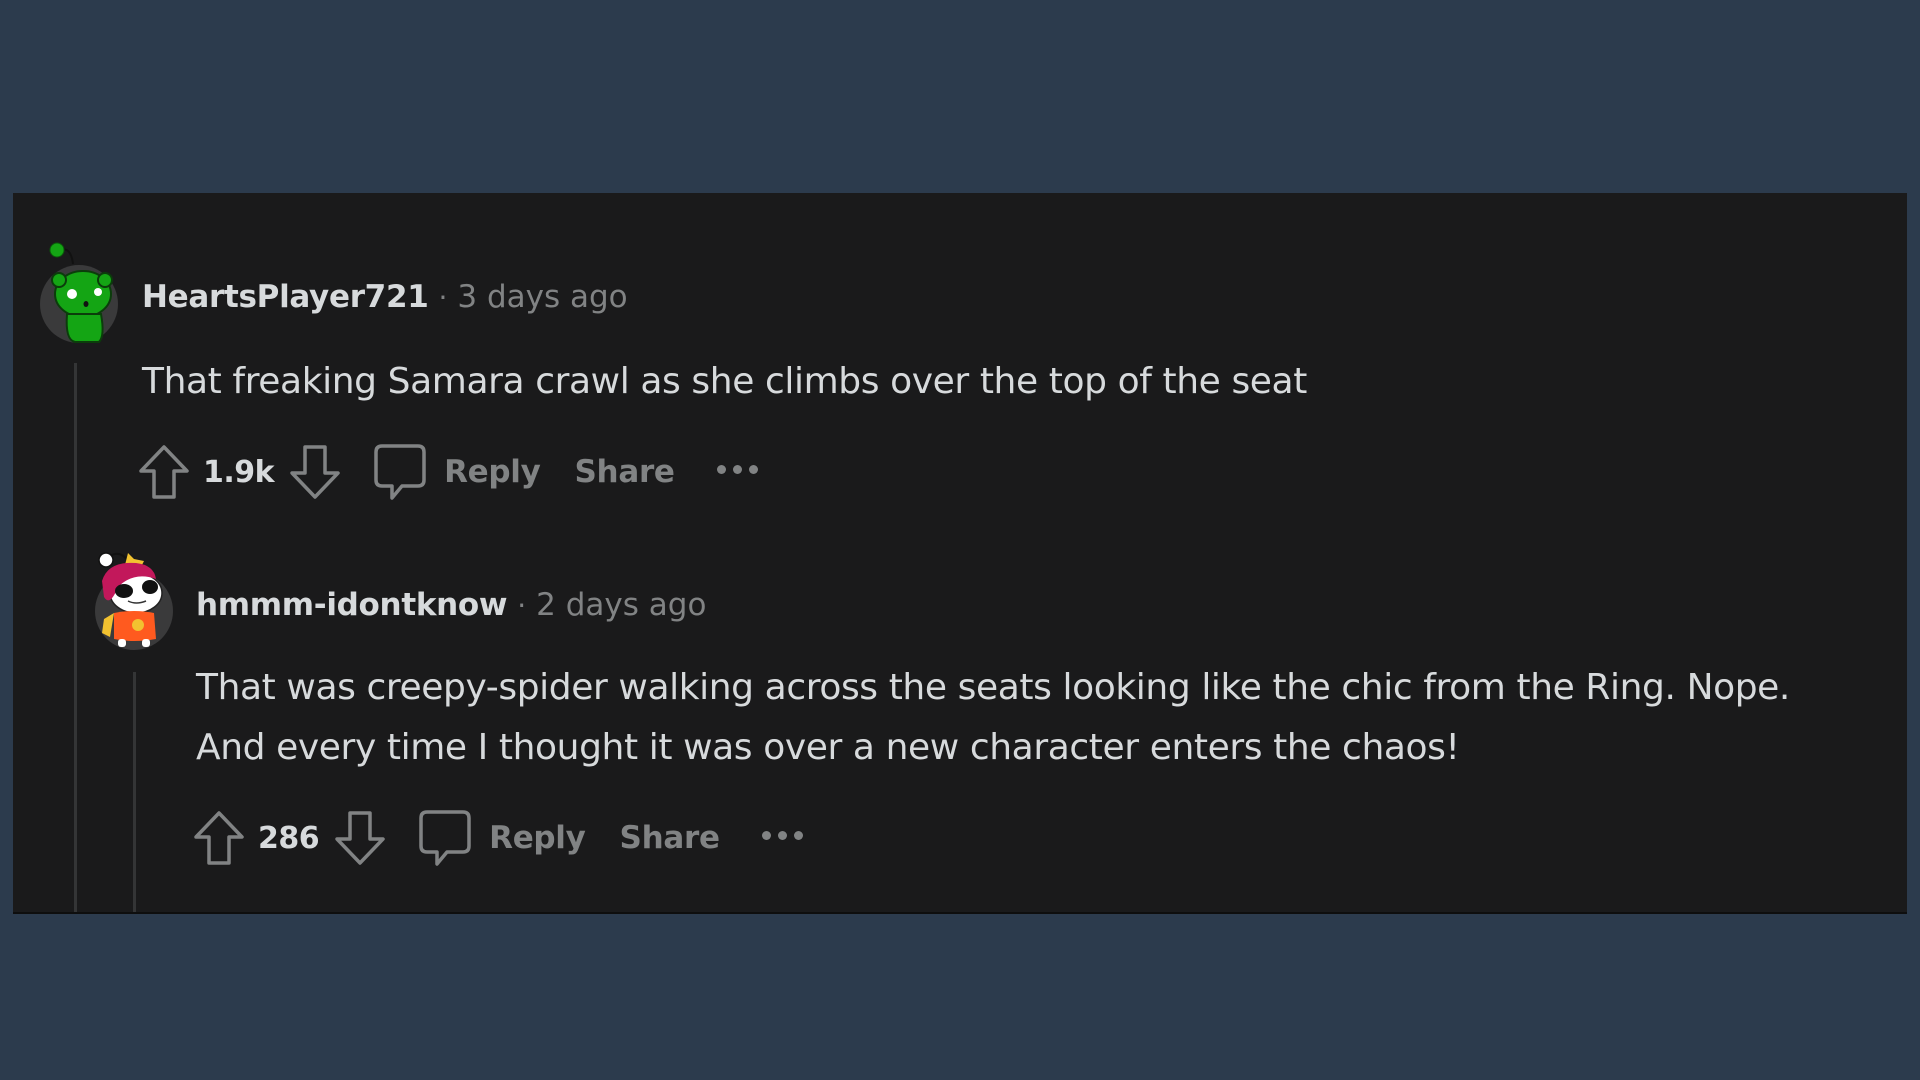 This screenshot has width=1920, height=1080. I want to click on timestamp: 3 days ago, so click(542, 297).